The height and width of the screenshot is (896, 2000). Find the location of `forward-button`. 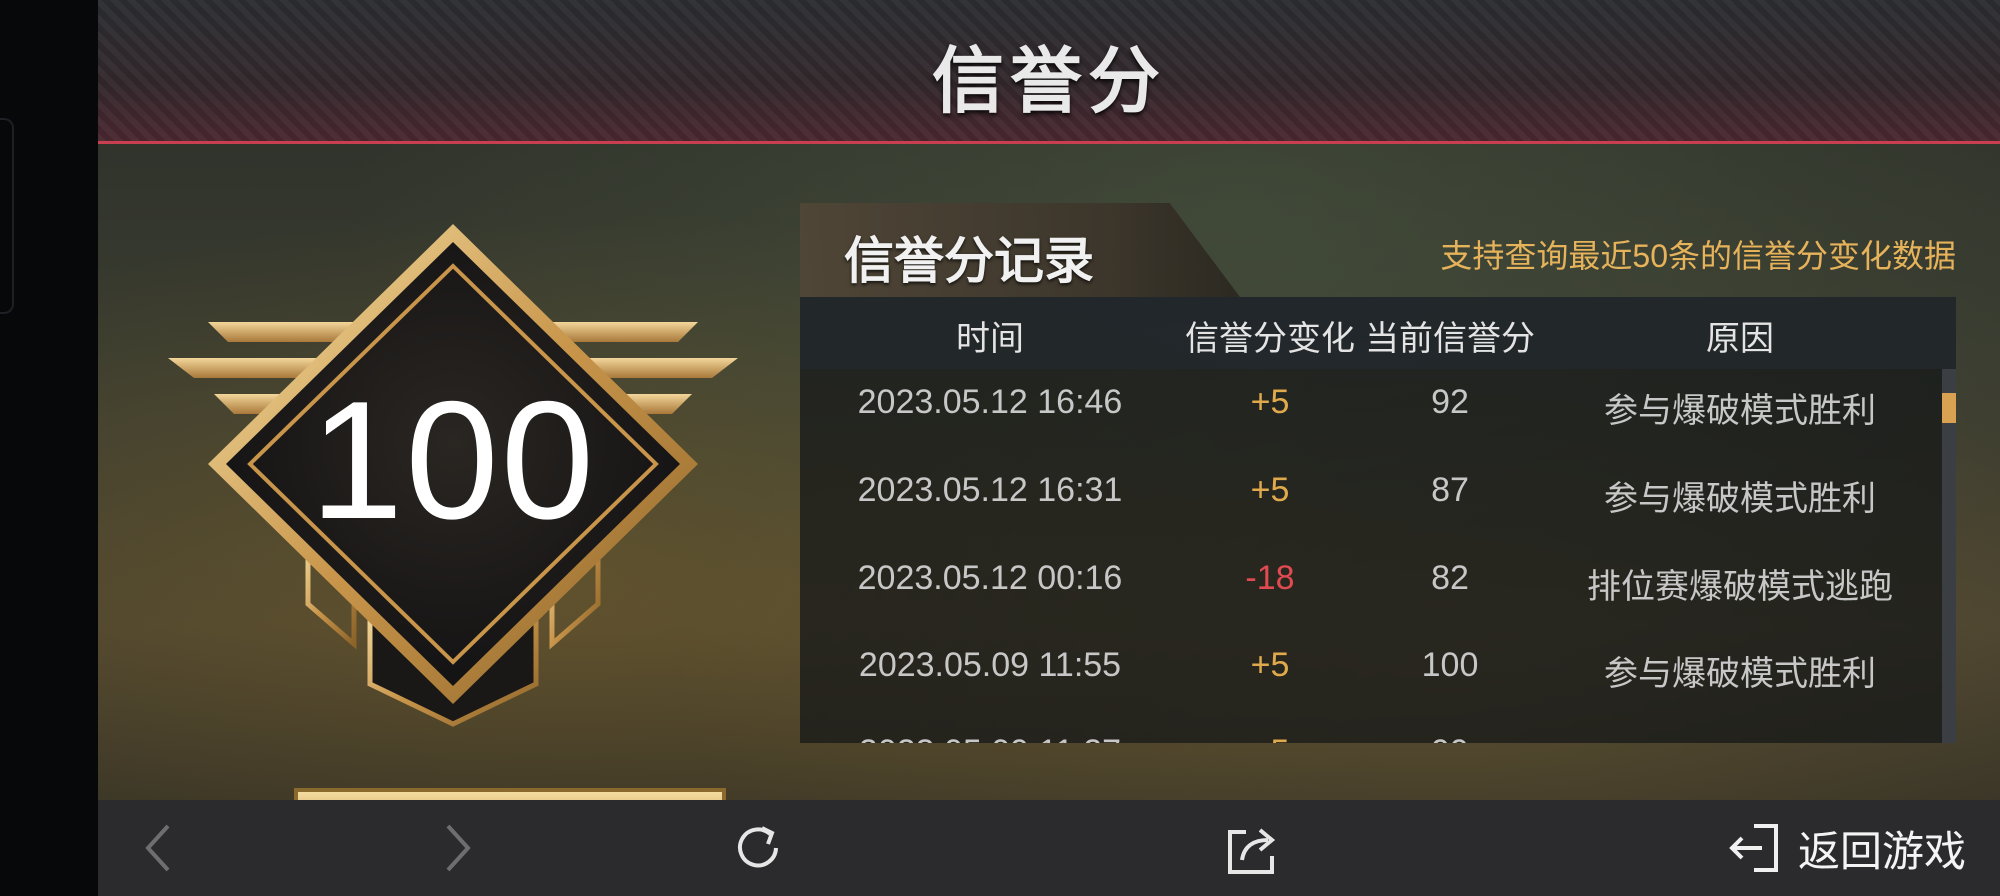

forward-button is located at coordinates (458, 848).